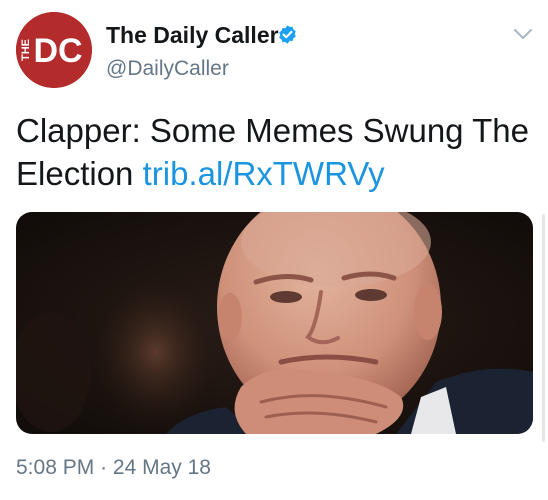  Describe the element at coordinates (26, 50) in the screenshot. I see `avatar-text-small: THE` at that location.